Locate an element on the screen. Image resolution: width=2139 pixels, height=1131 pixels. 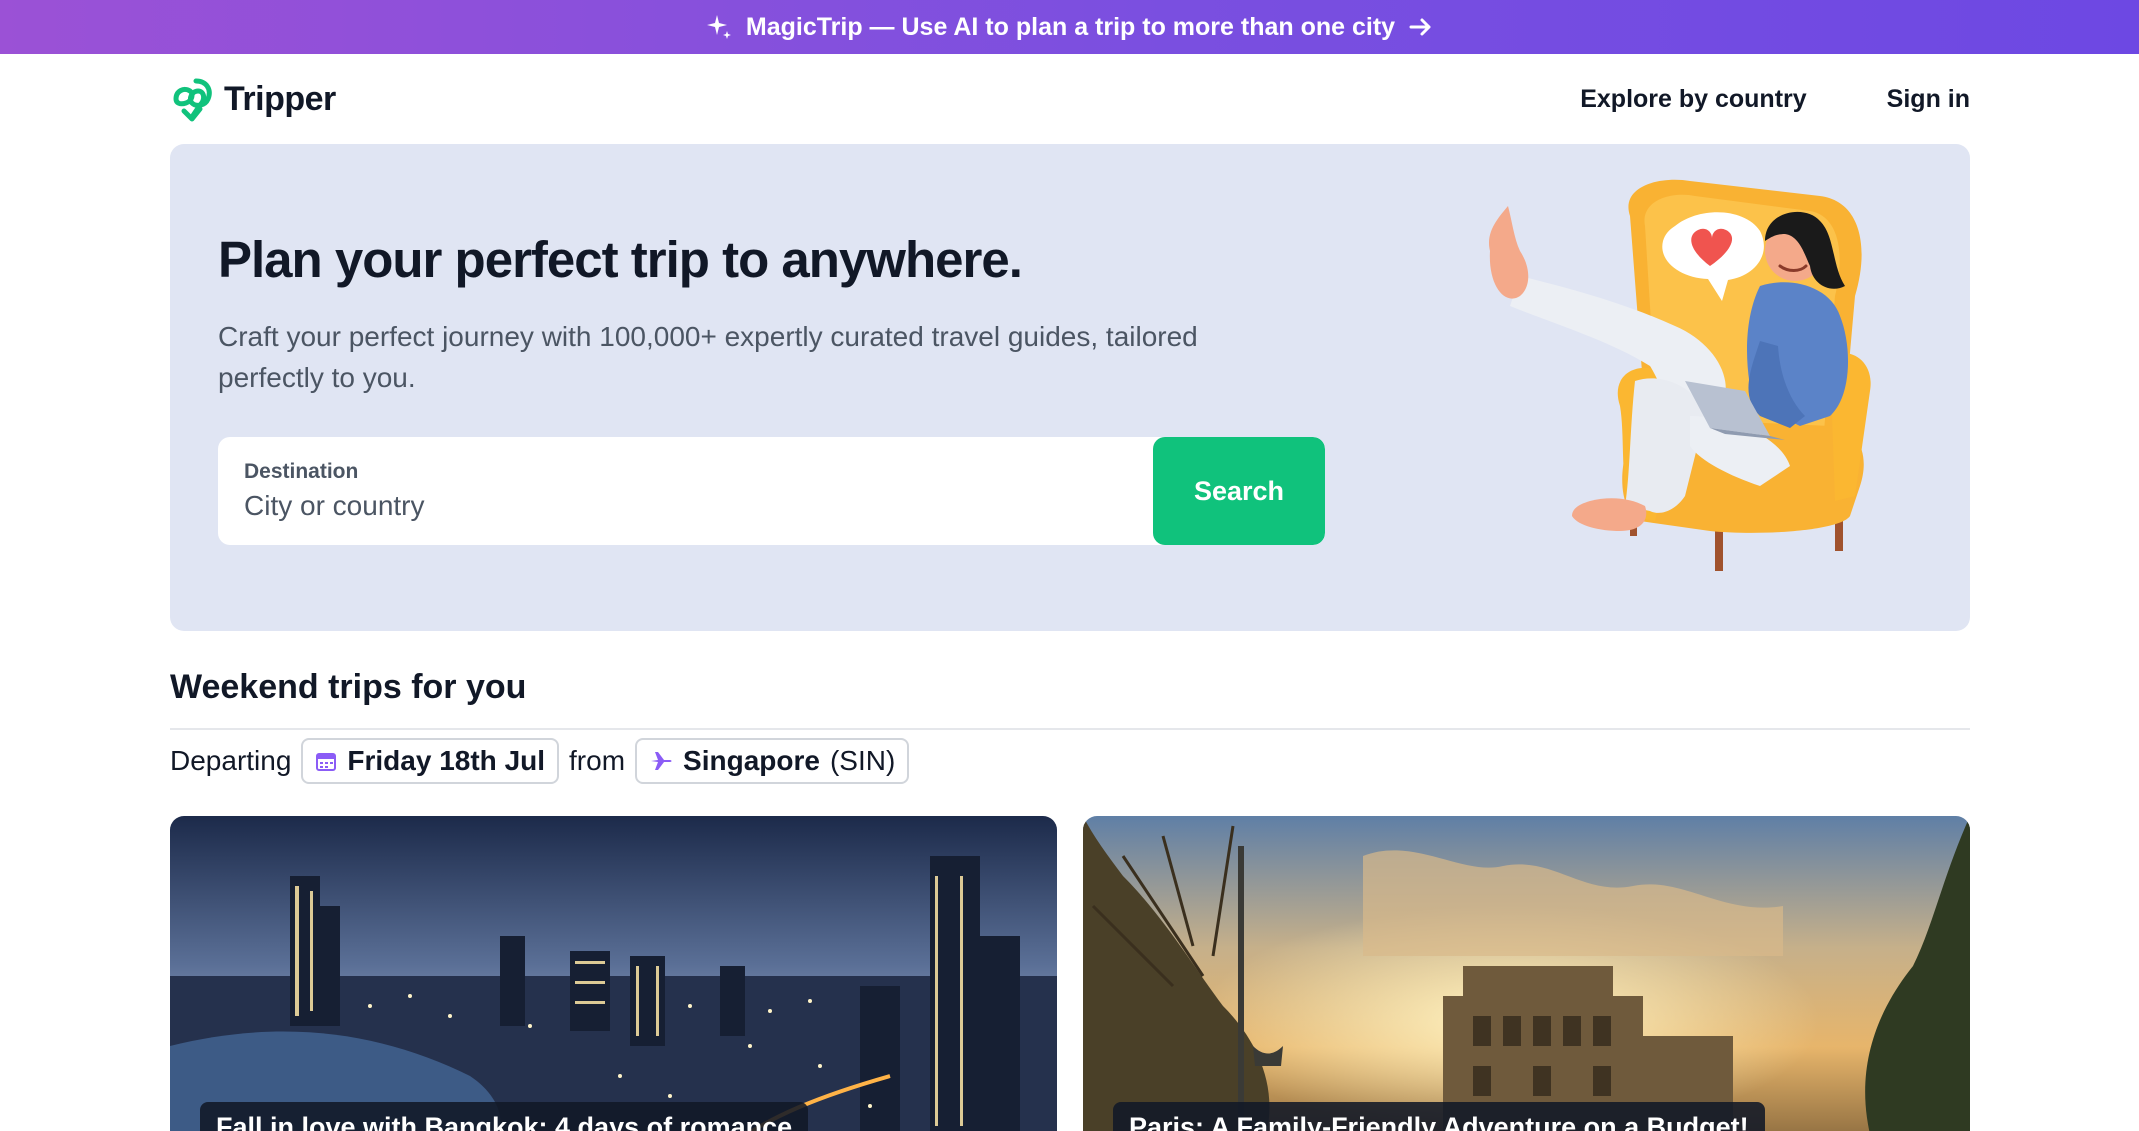
woman-armchair-illustration is located at coordinates (1680, 375).